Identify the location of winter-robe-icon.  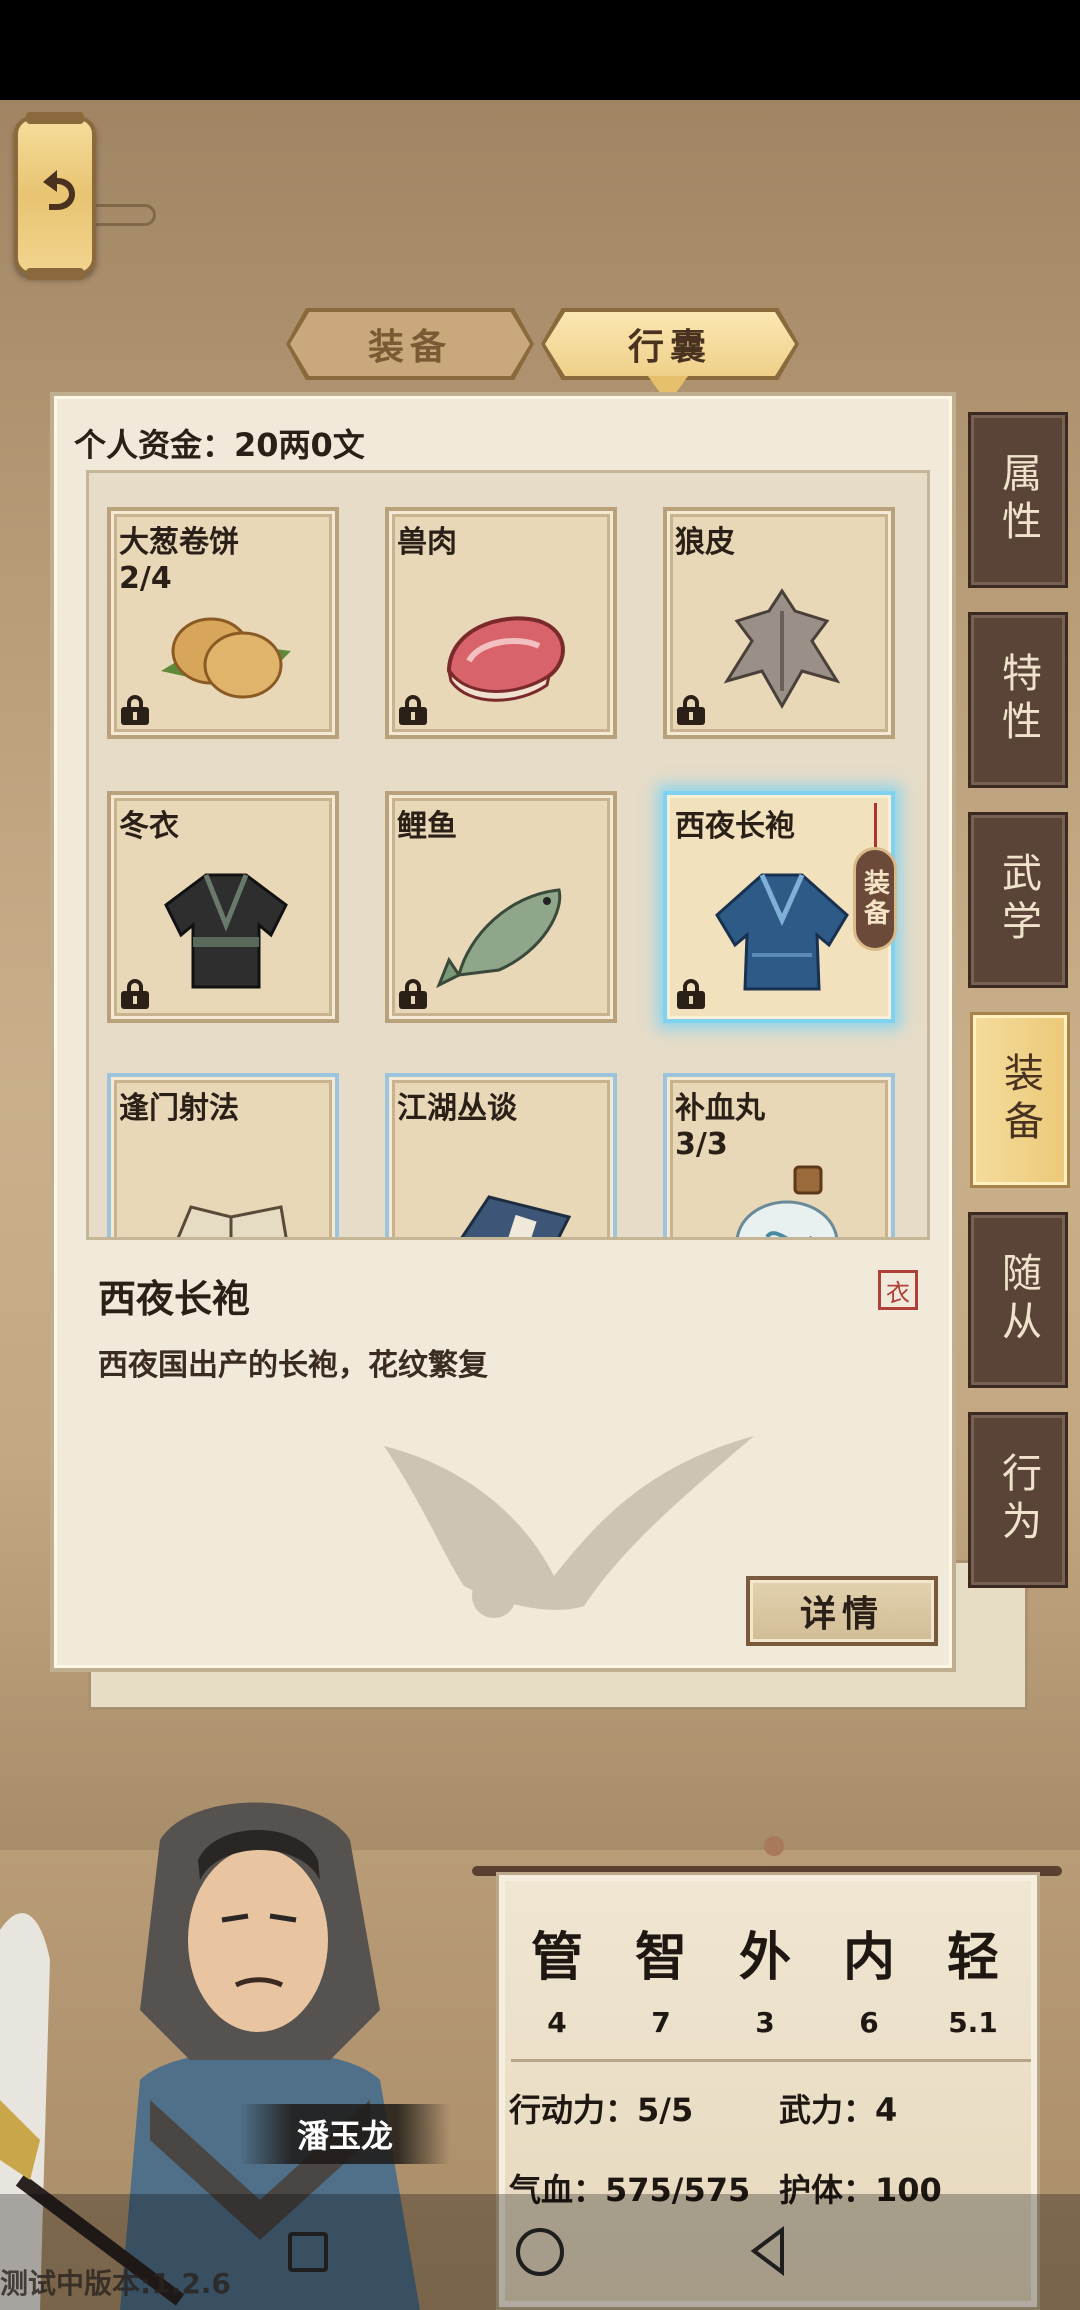
(226, 931).